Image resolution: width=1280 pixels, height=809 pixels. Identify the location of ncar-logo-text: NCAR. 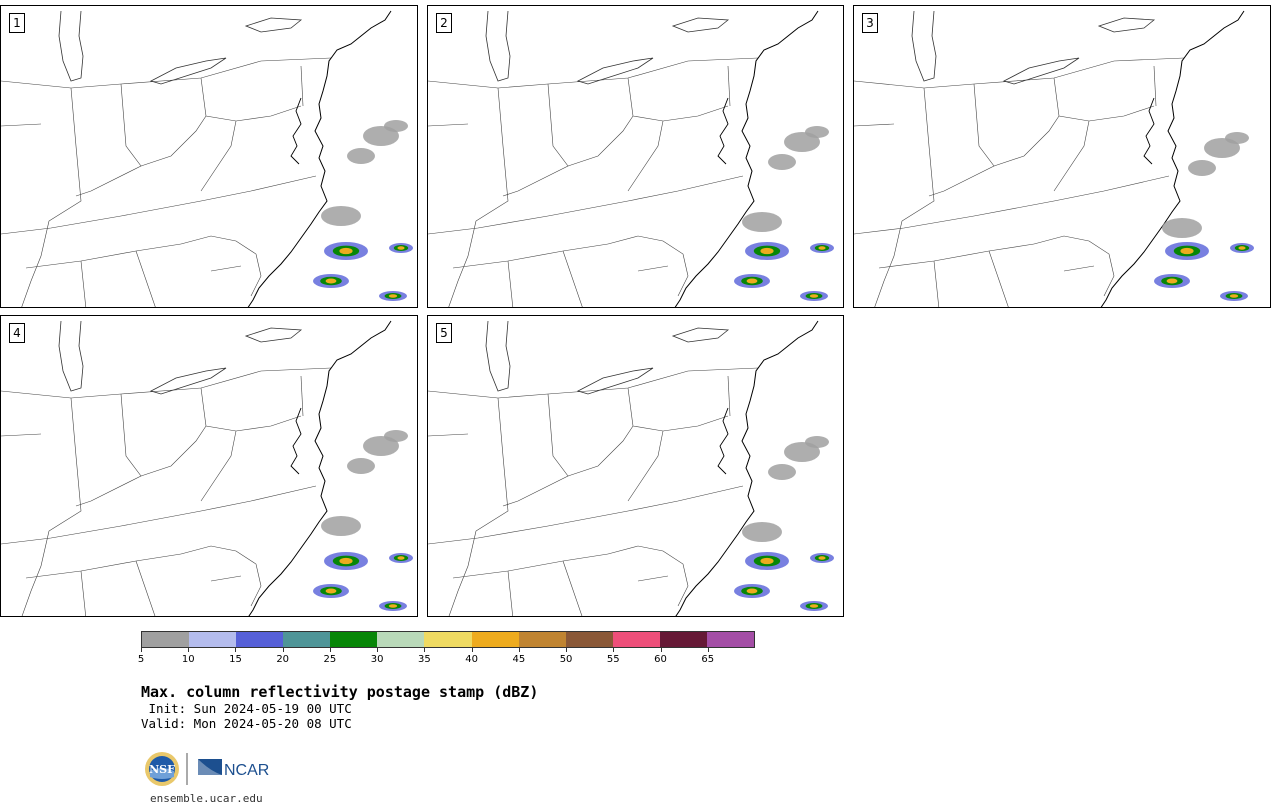
(246, 770).